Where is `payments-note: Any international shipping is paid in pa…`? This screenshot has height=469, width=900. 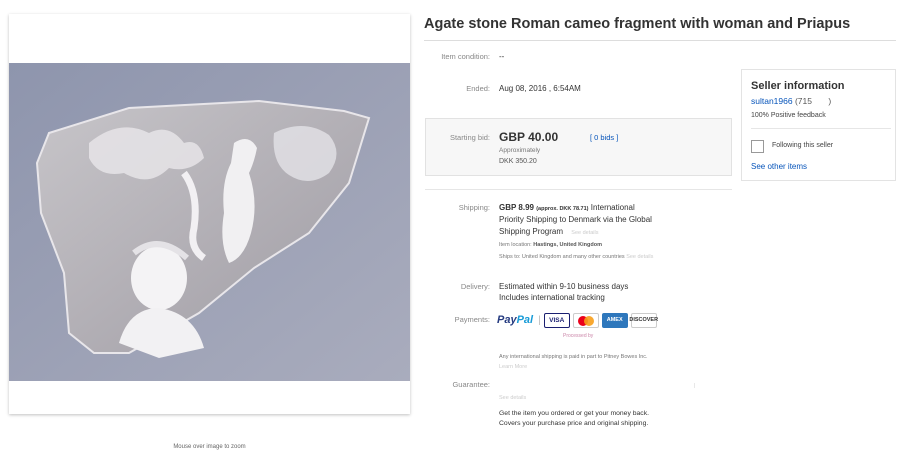
payments-note: Any international shipping is paid in pa… is located at coordinates (573, 357).